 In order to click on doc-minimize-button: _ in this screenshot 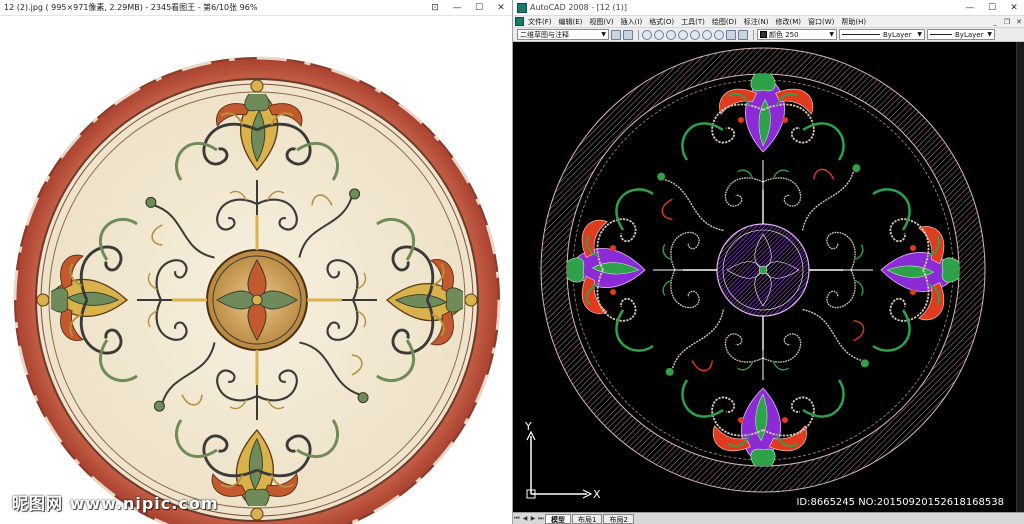, I will do `click(995, 22)`.